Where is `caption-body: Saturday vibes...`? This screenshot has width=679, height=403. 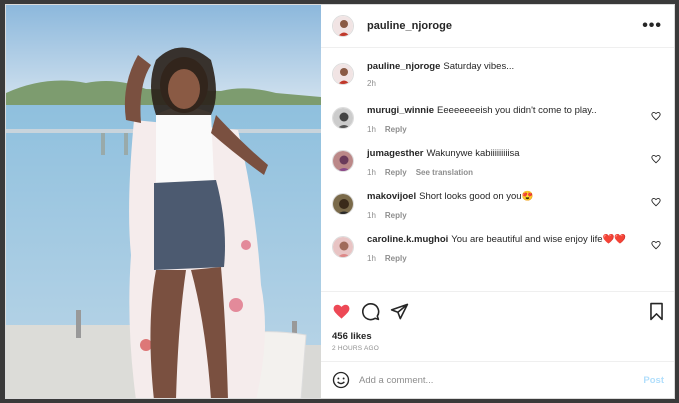 caption-body: Saturday vibes... is located at coordinates (479, 66).